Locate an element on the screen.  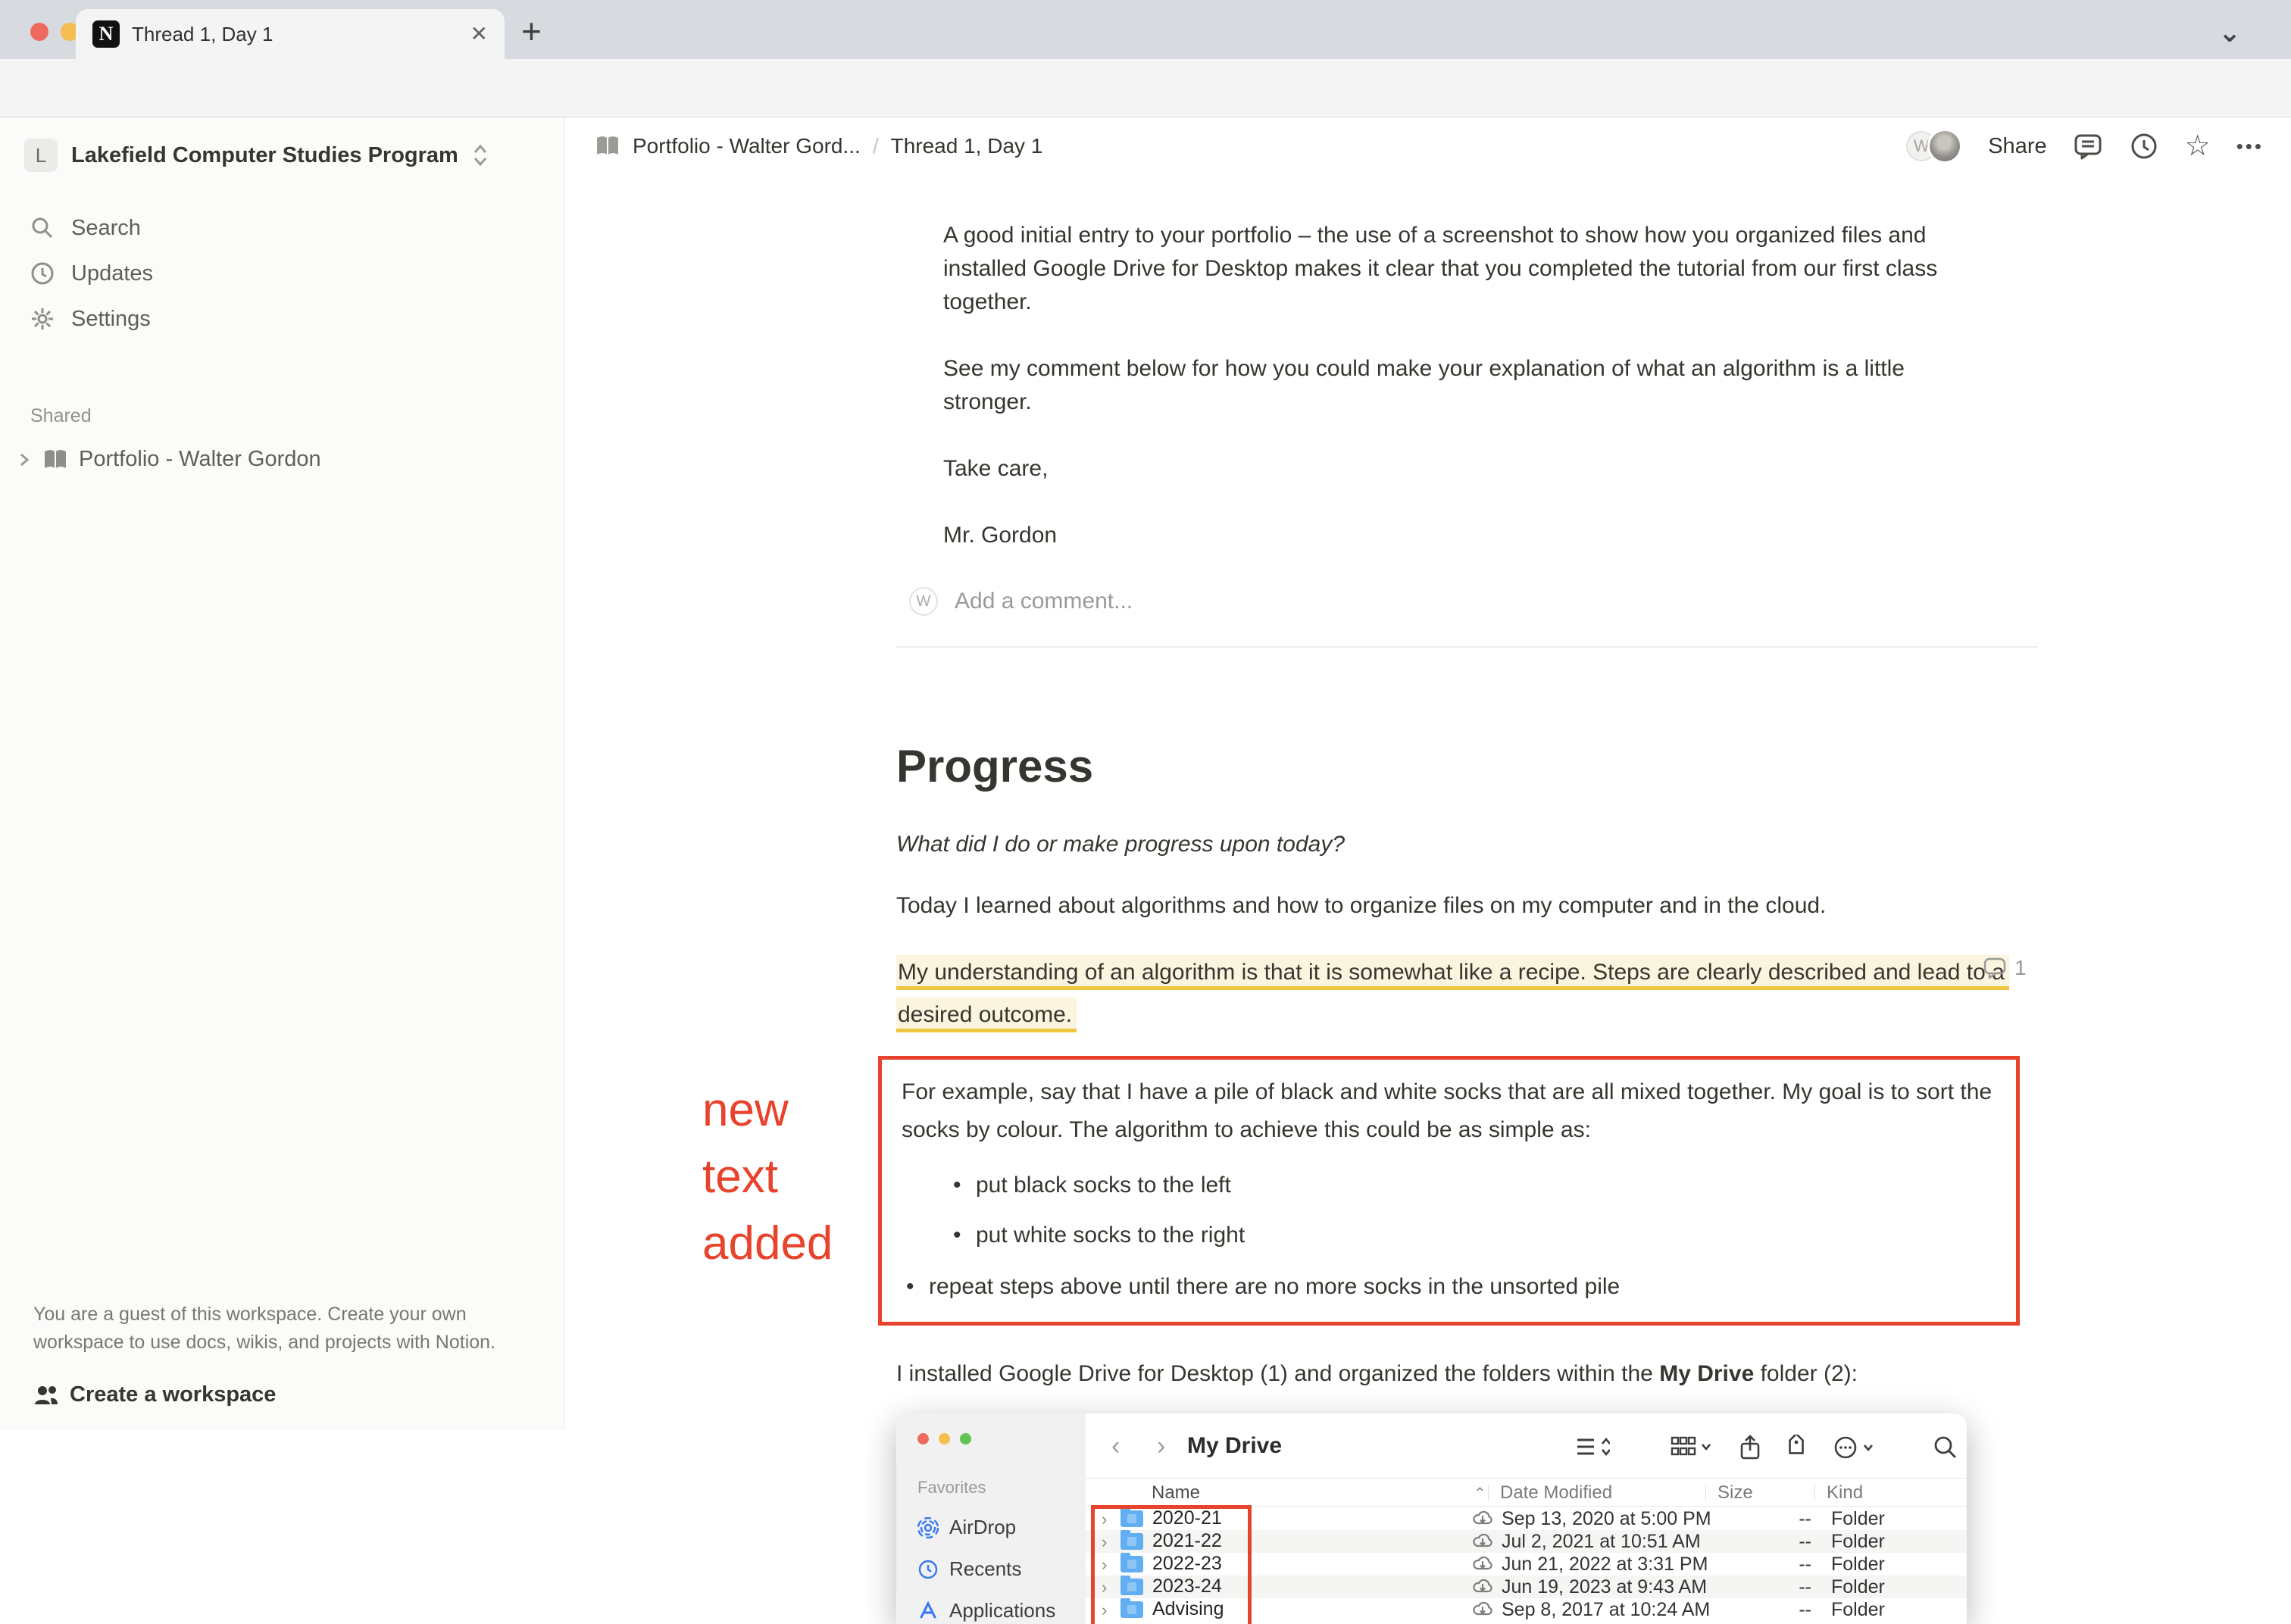
finder-search-icon is located at coordinates (1945, 1447).